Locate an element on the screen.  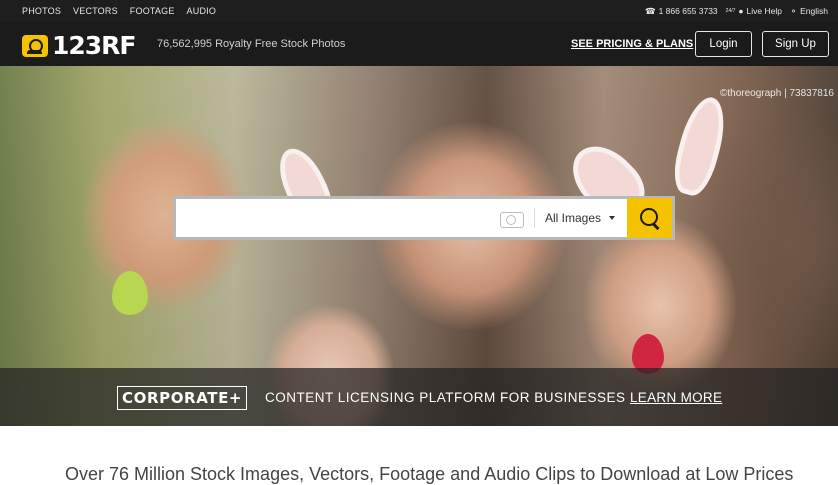
nav-photos: PHOTOS is located at coordinates (41, 11).